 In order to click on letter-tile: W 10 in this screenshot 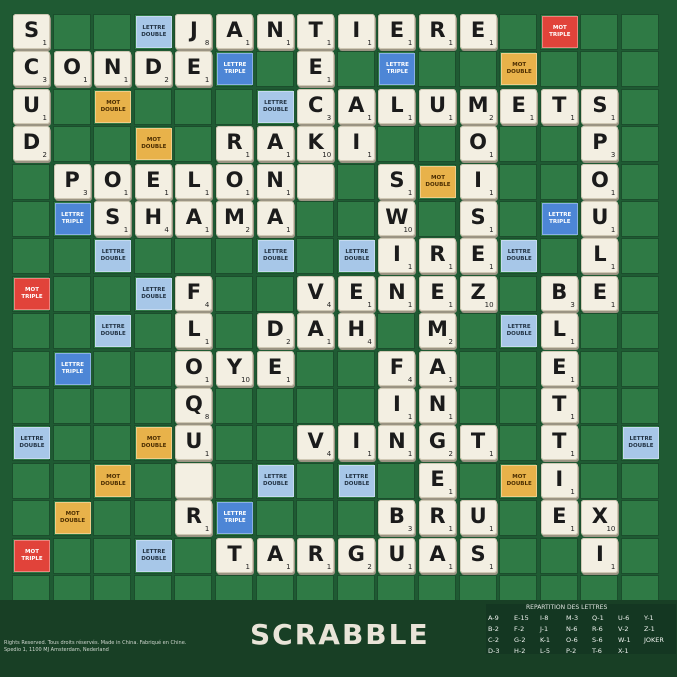, I will do `click(397, 218)`.